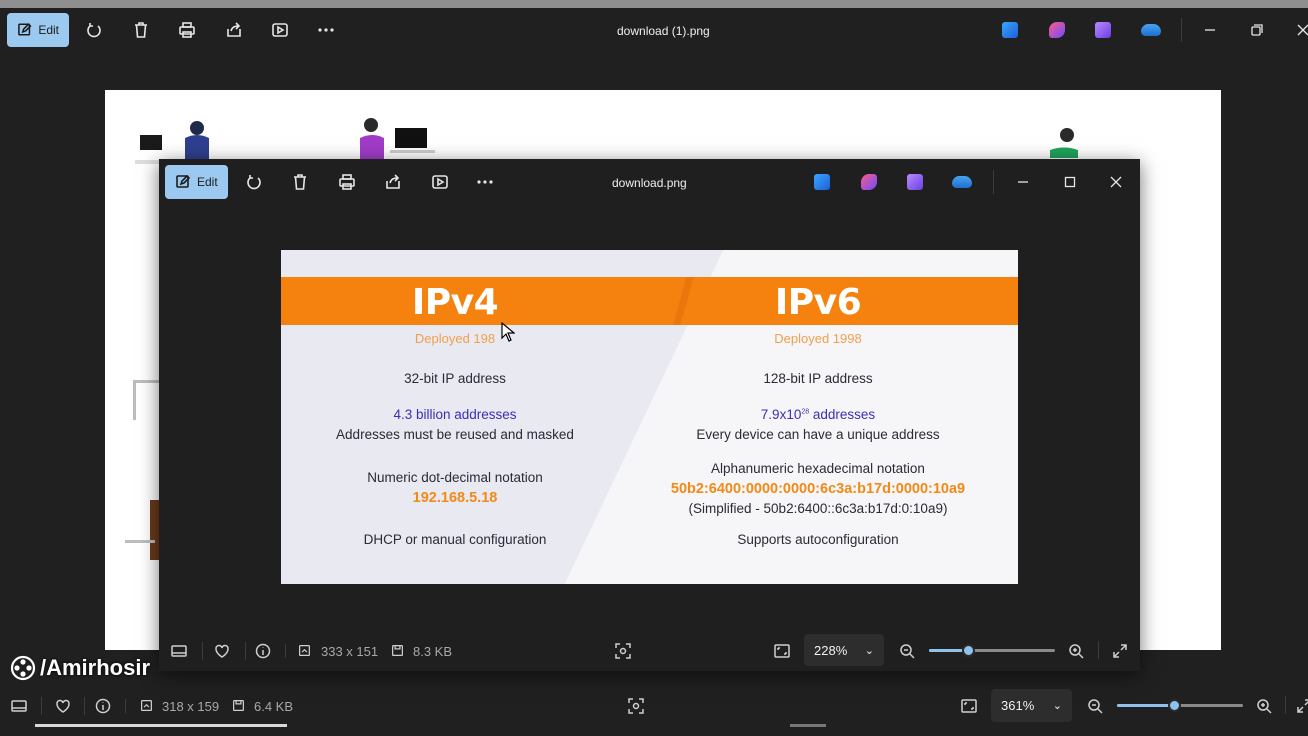  I want to click on heart-icon, so click(63, 706).